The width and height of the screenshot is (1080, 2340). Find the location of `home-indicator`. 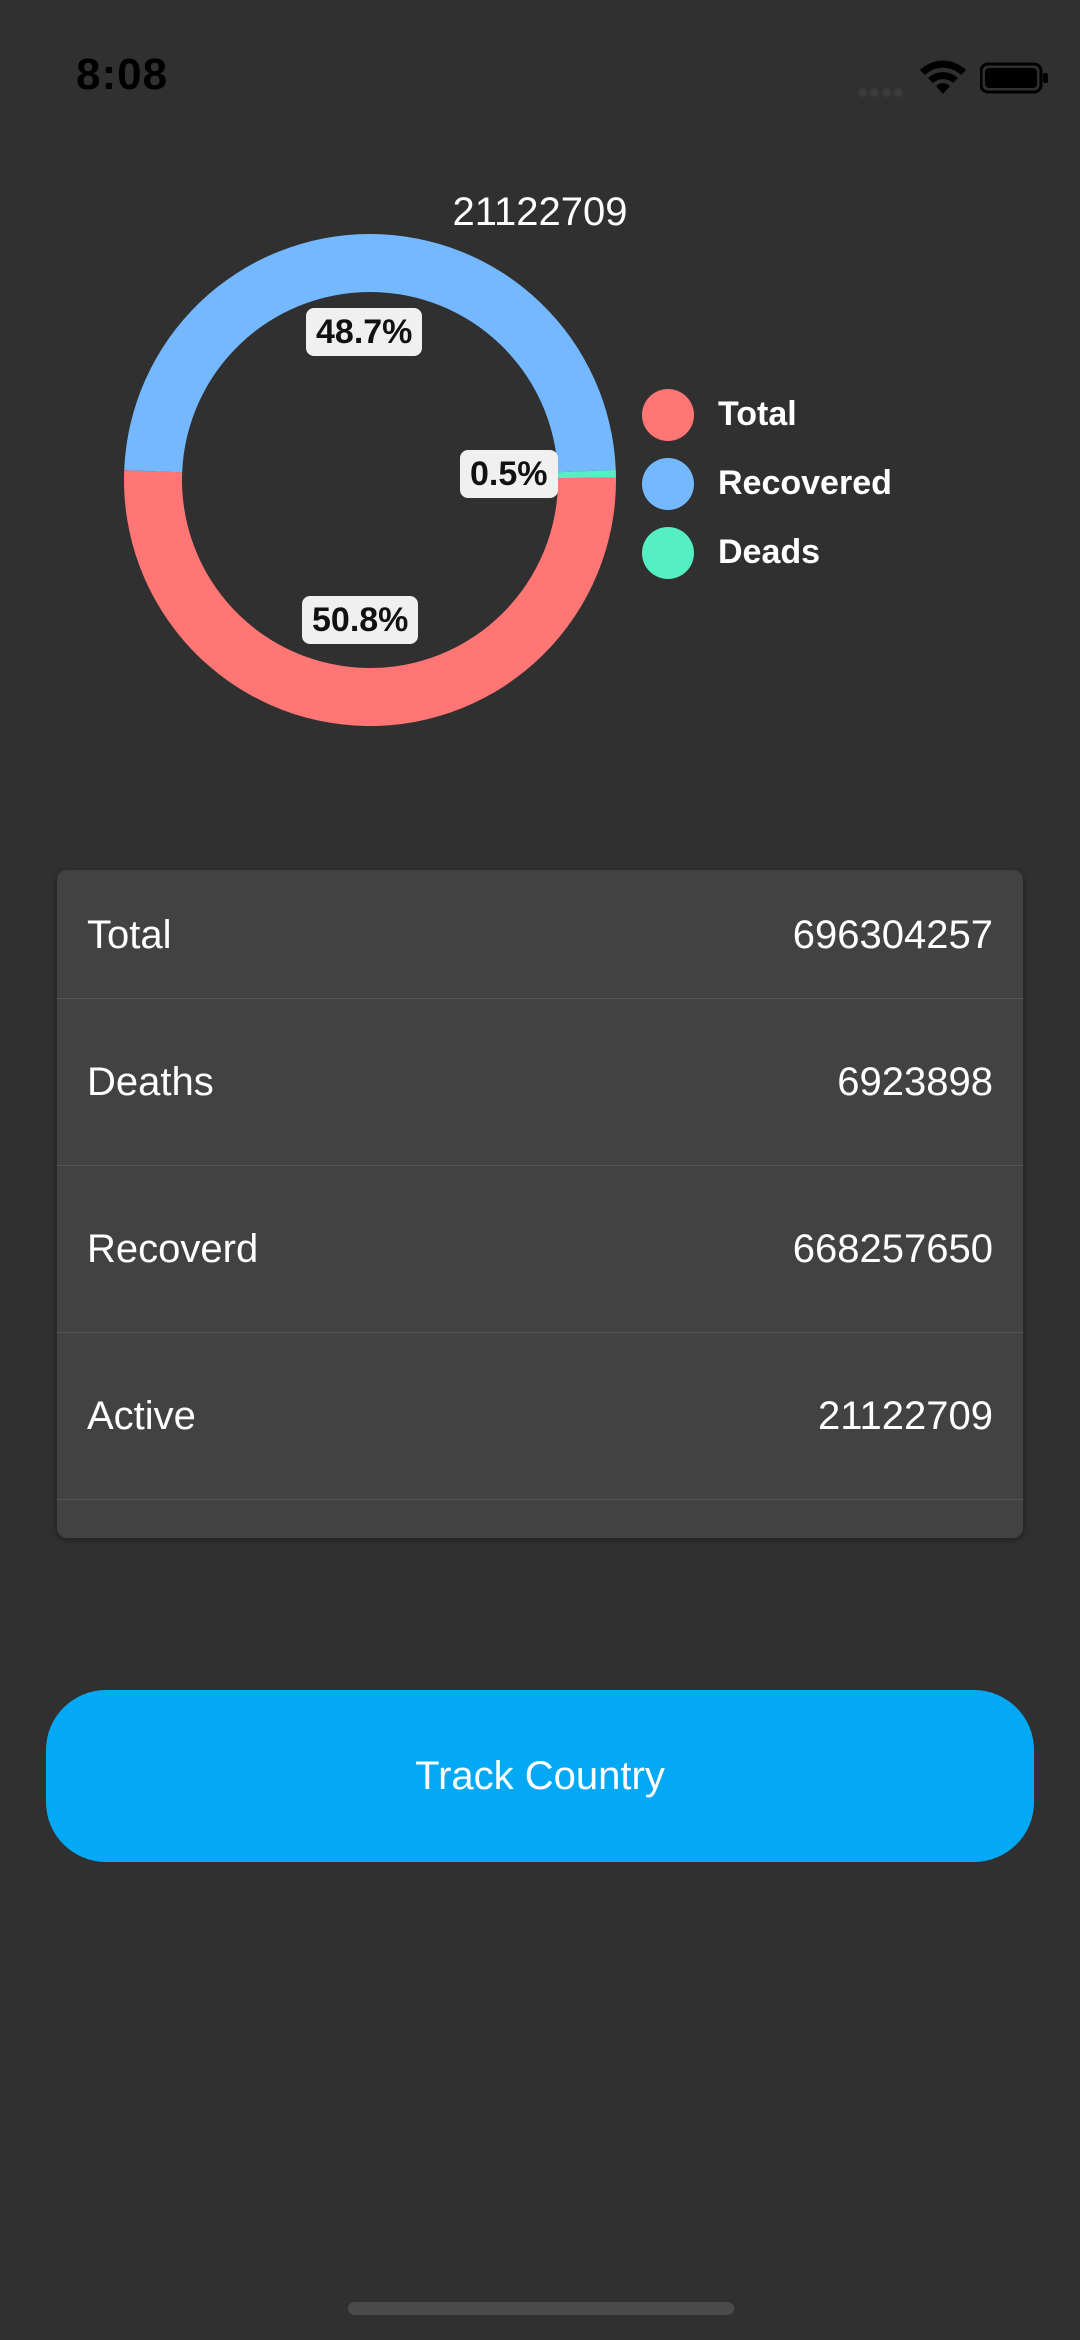

home-indicator is located at coordinates (541, 2308).